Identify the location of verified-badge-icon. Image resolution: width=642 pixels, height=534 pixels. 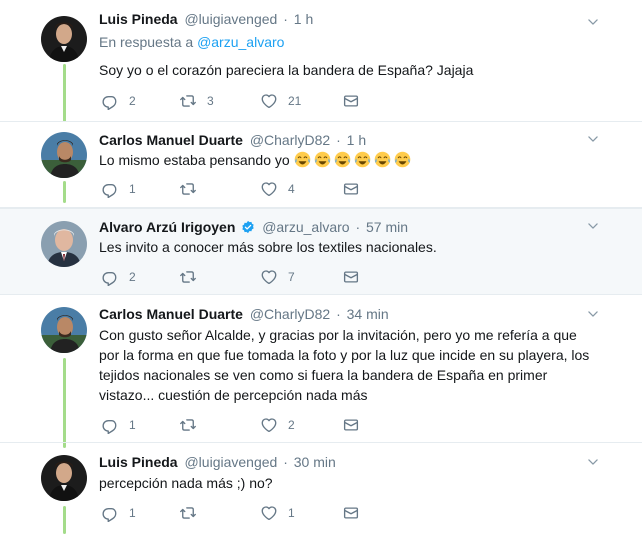
(248, 227).